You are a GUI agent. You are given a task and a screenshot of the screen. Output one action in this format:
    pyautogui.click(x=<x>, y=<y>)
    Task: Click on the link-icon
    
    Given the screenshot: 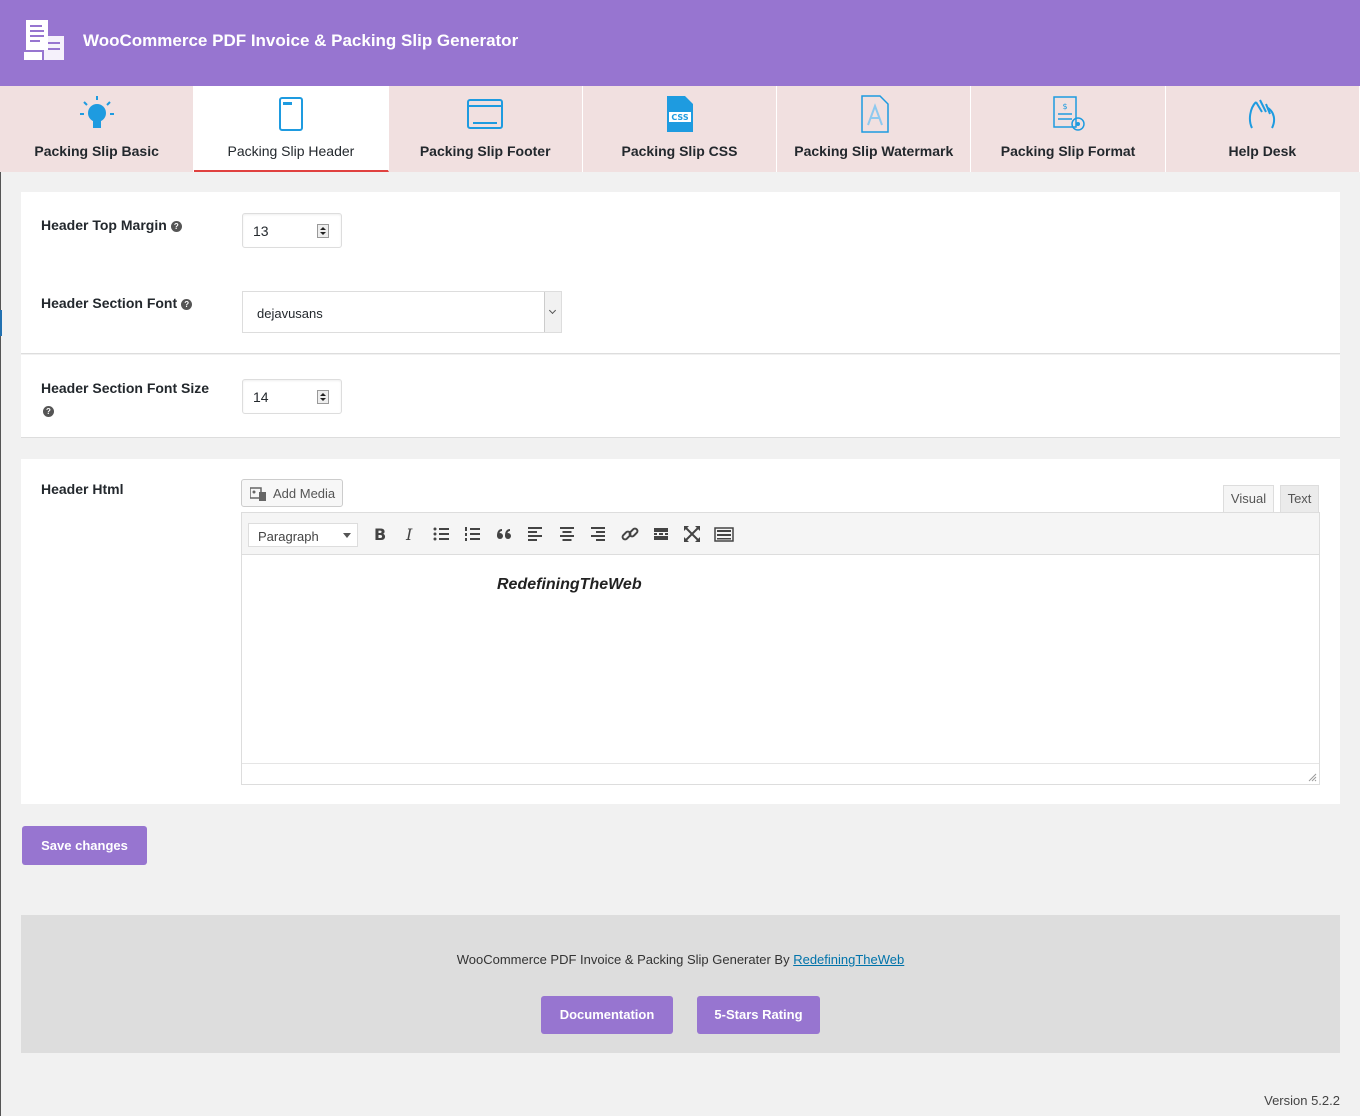 What is the action you would take?
    pyautogui.click(x=630, y=534)
    